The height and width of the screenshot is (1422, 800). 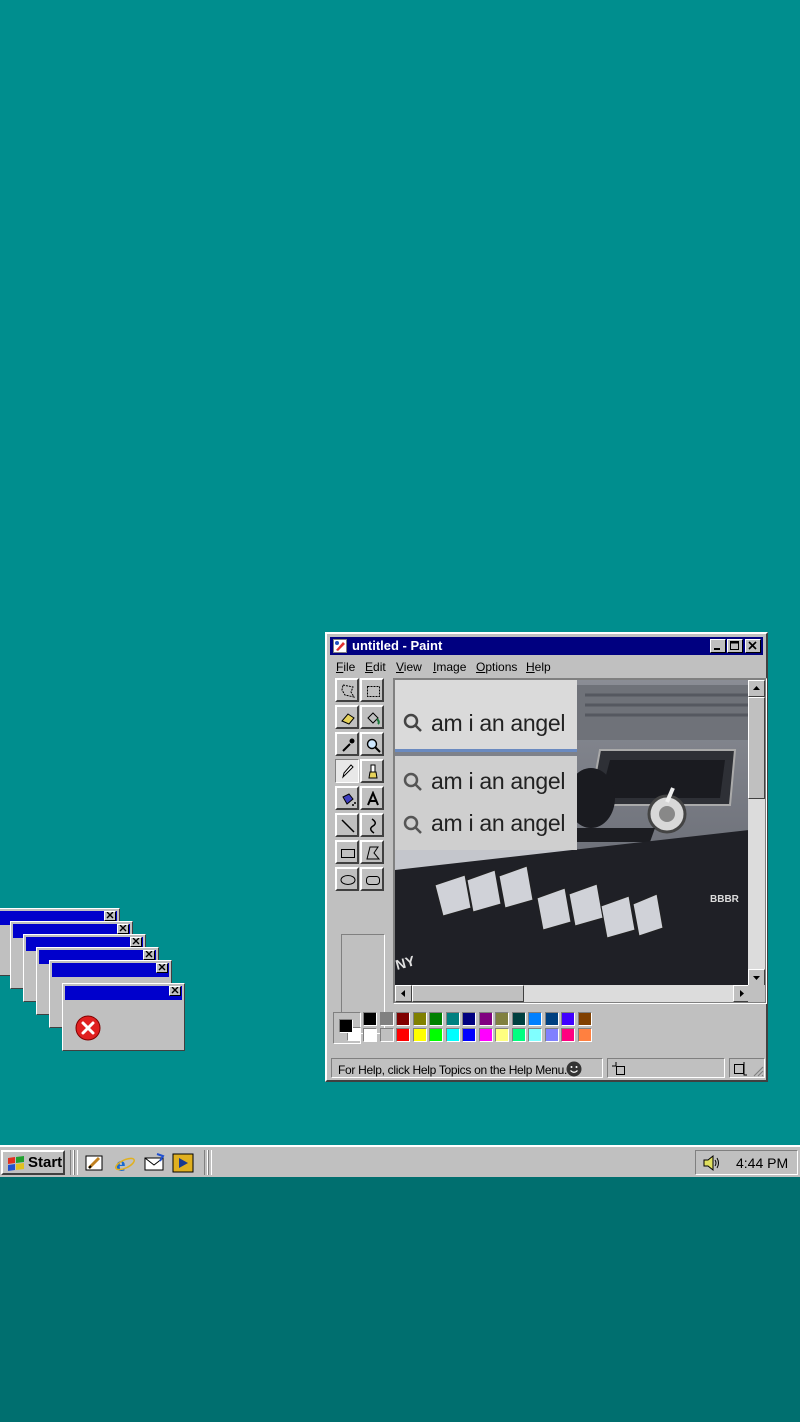 I want to click on close-button, so click(x=753, y=646).